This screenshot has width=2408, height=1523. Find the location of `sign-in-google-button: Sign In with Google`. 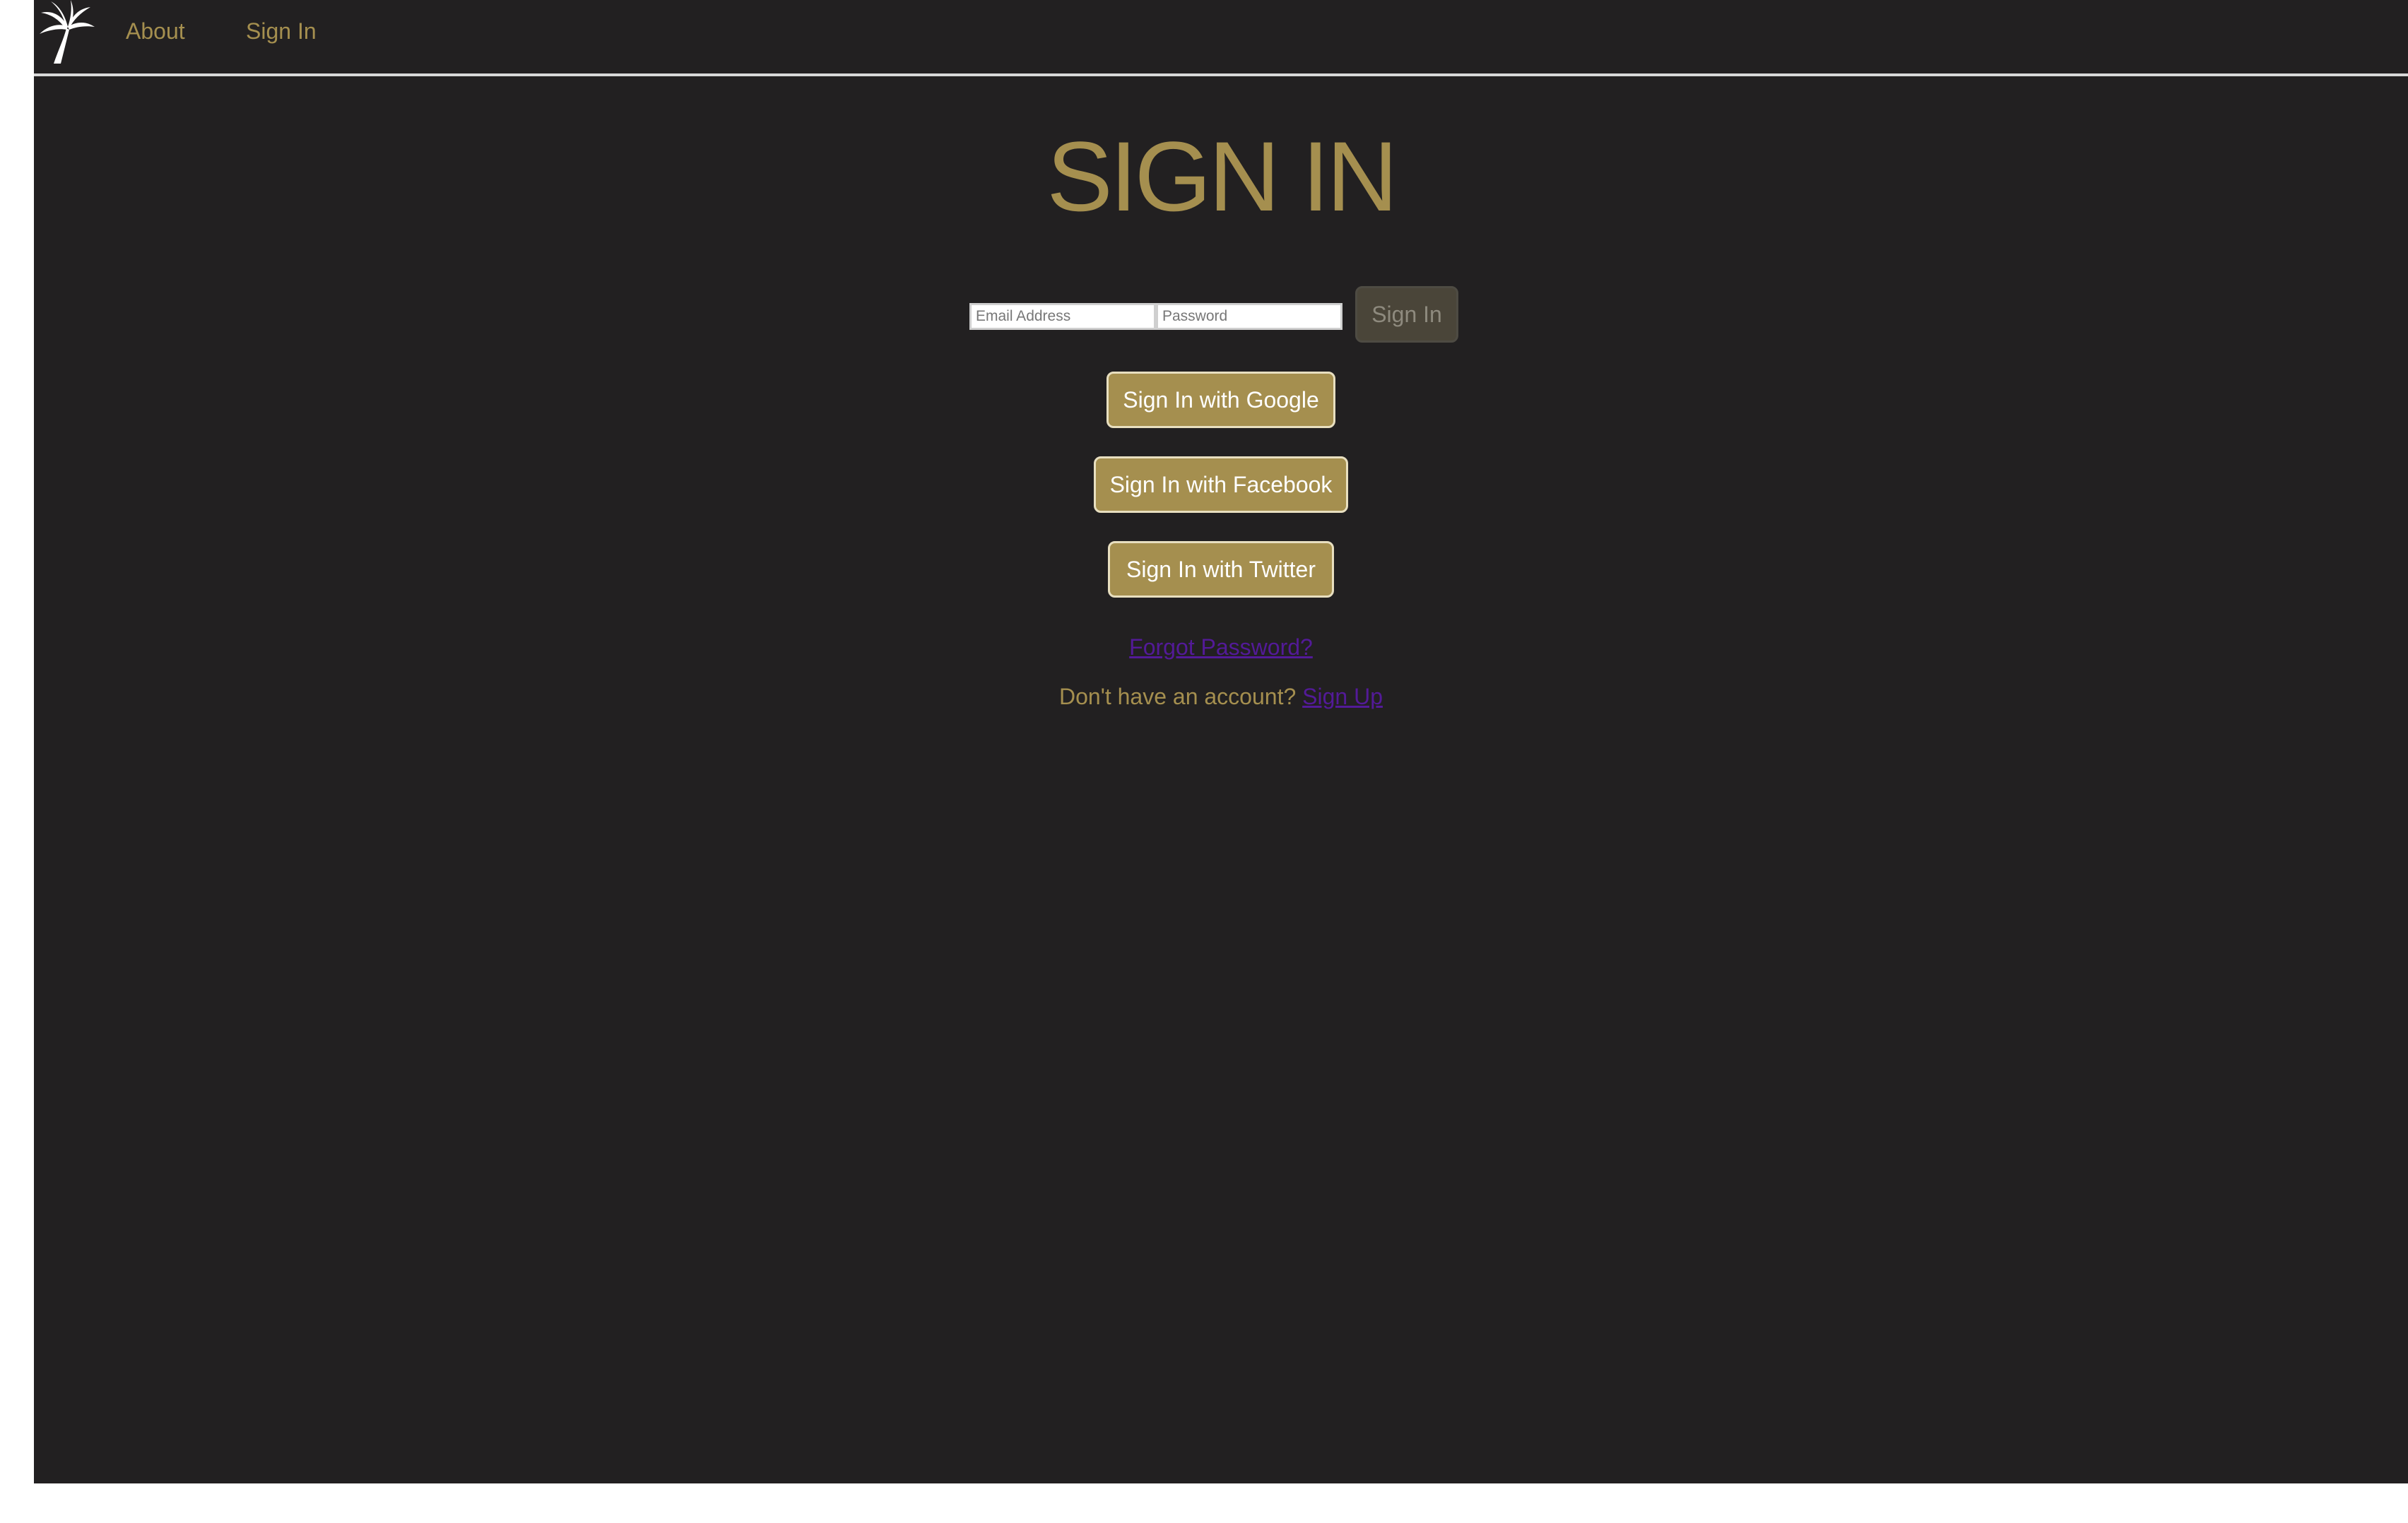

sign-in-google-button: Sign In with Google is located at coordinates (1220, 400).